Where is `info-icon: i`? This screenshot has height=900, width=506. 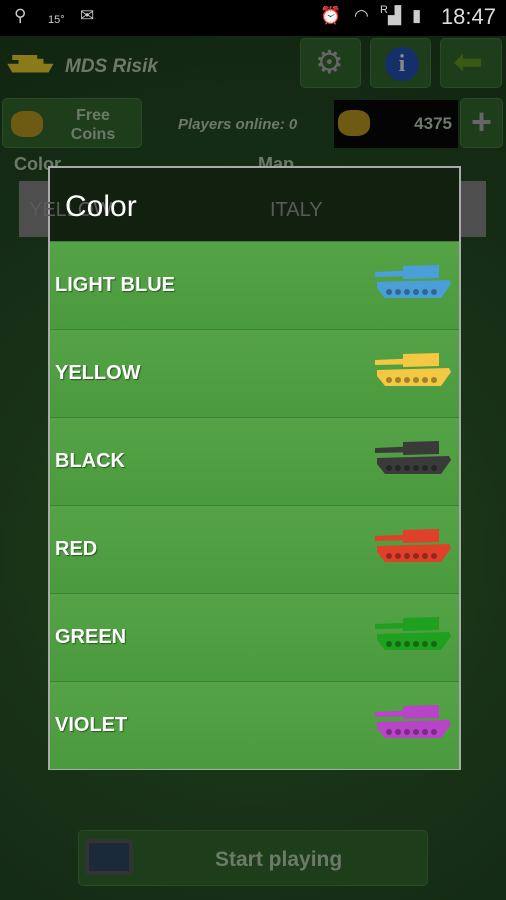 info-icon: i is located at coordinates (402, 64).